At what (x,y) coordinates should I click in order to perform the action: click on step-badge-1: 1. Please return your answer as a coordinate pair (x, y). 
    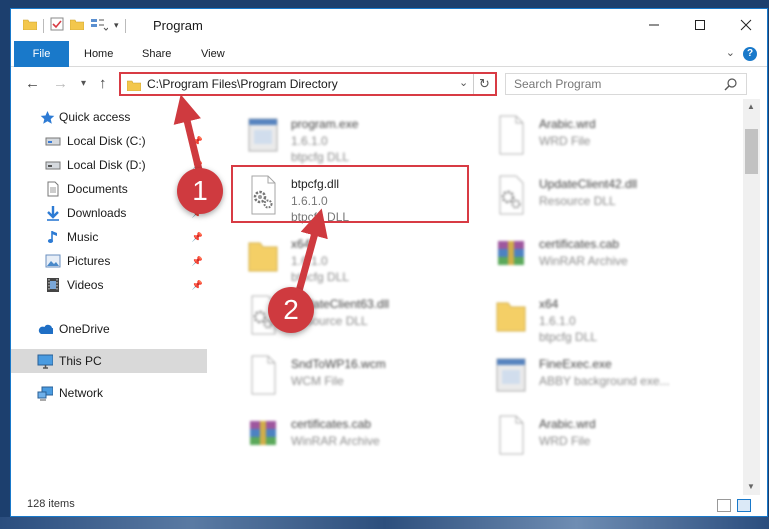
    Looking at the image, I should click on (200, 191).